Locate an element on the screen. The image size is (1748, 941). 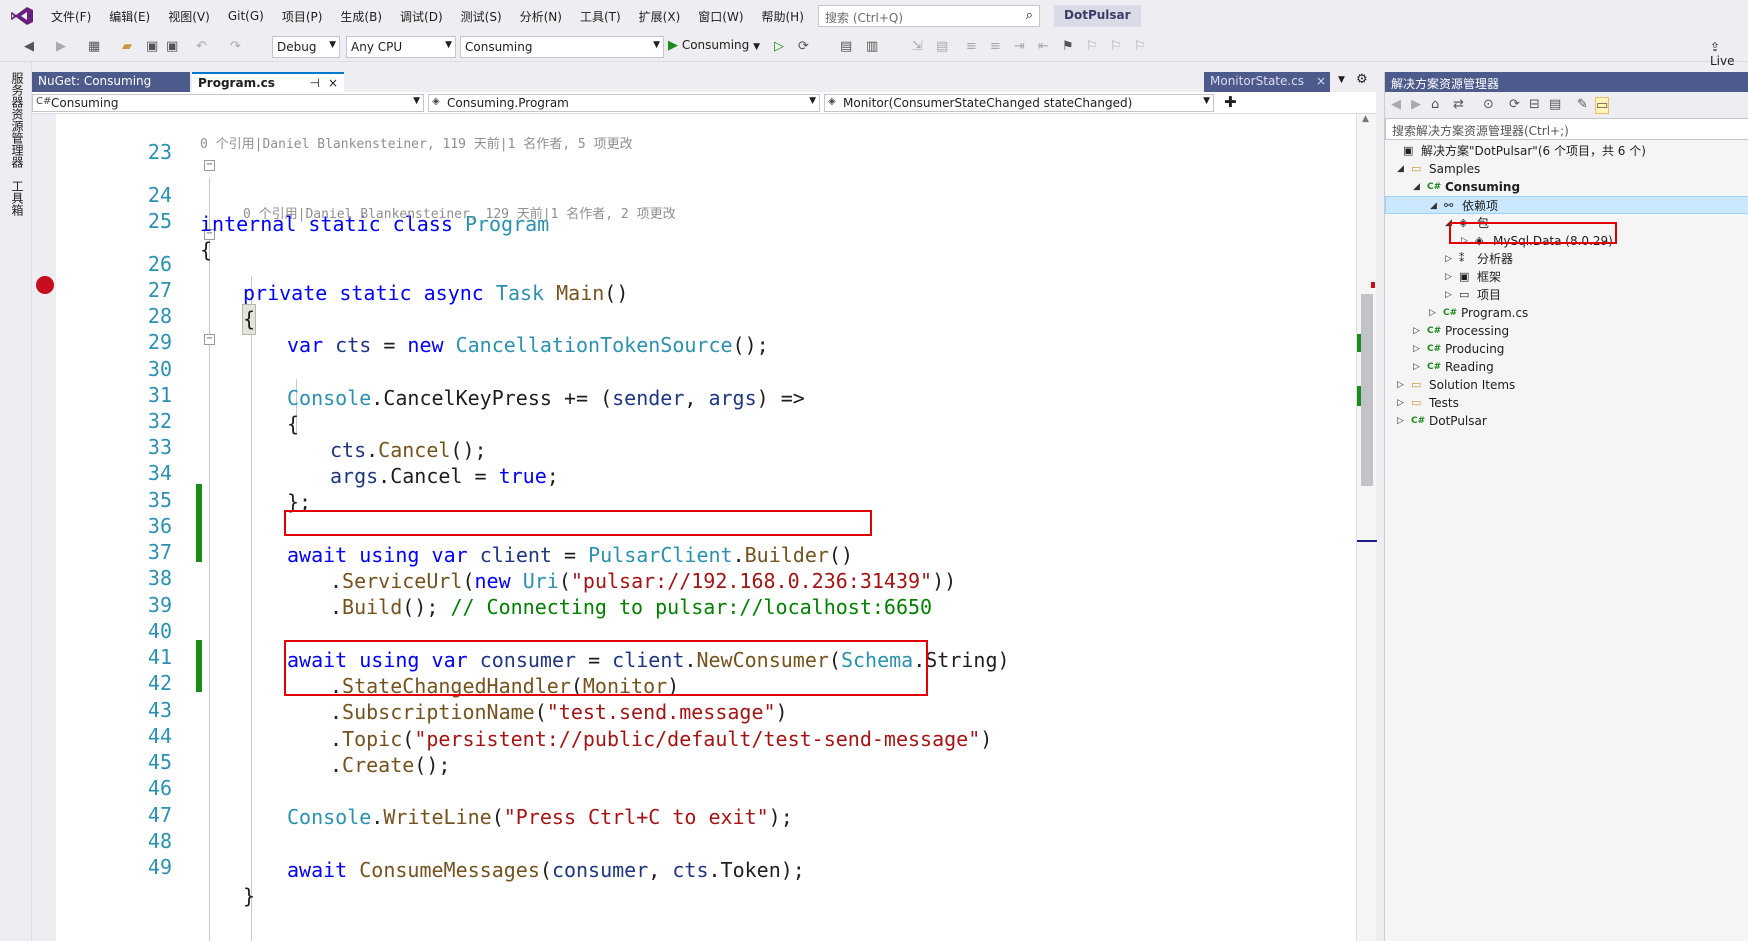
browse-icon: ▤ is located at coordinates (846, 46).